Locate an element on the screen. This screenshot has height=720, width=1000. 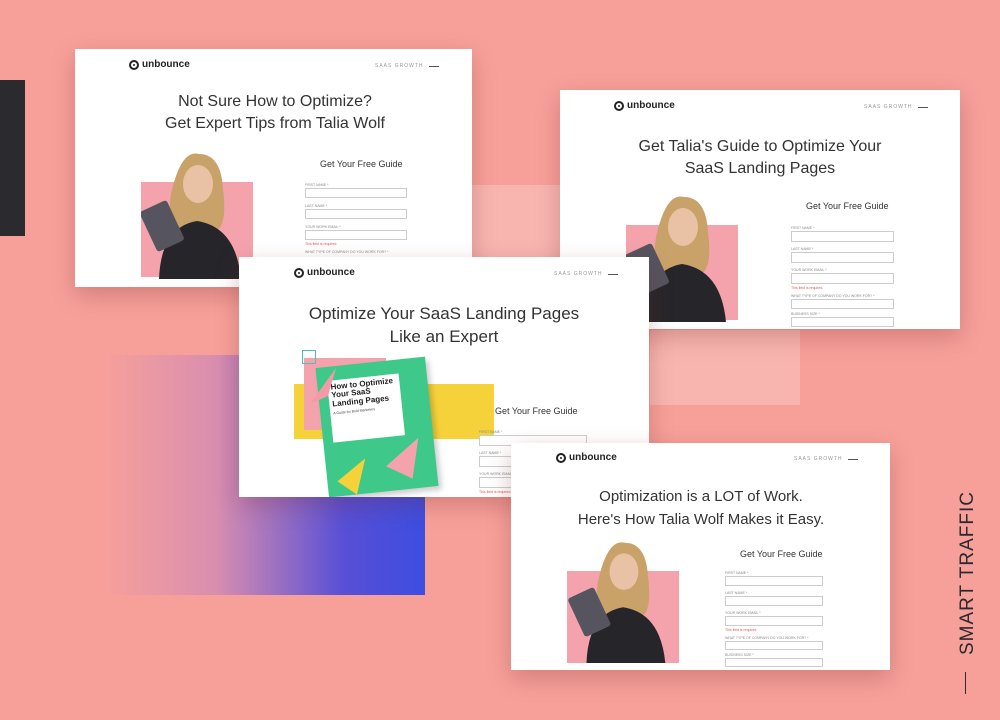
book-title: How to Optimize Your SaaS Landing Pages is located at coordinates (362, 392).